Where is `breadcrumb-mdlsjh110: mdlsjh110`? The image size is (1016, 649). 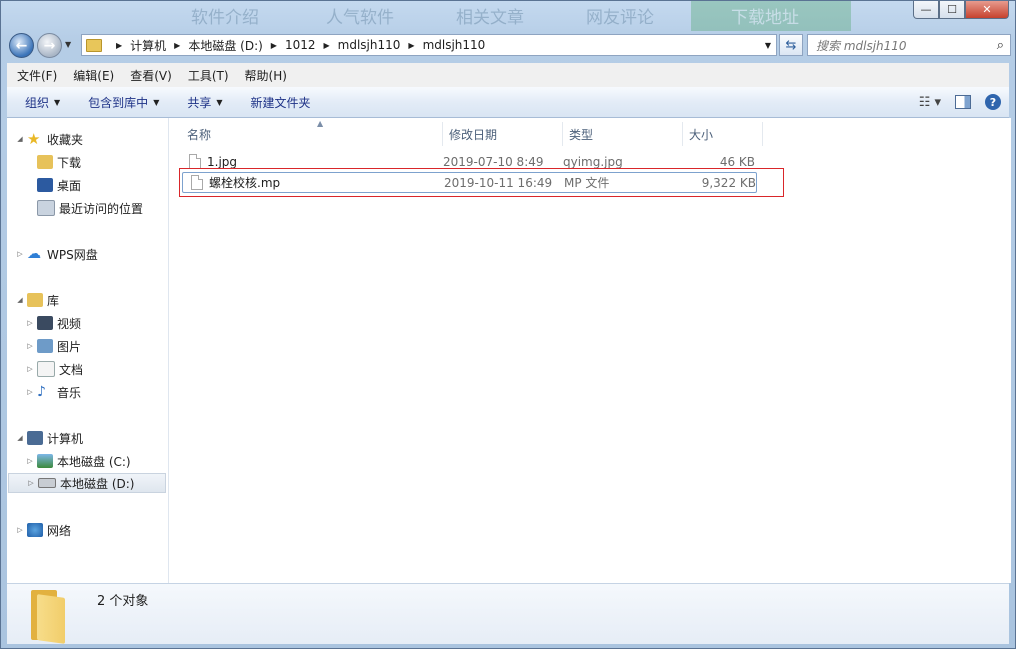
breadcrumb-mdlsjh110: mdlsjh110 is located at coordinates (454, 45).